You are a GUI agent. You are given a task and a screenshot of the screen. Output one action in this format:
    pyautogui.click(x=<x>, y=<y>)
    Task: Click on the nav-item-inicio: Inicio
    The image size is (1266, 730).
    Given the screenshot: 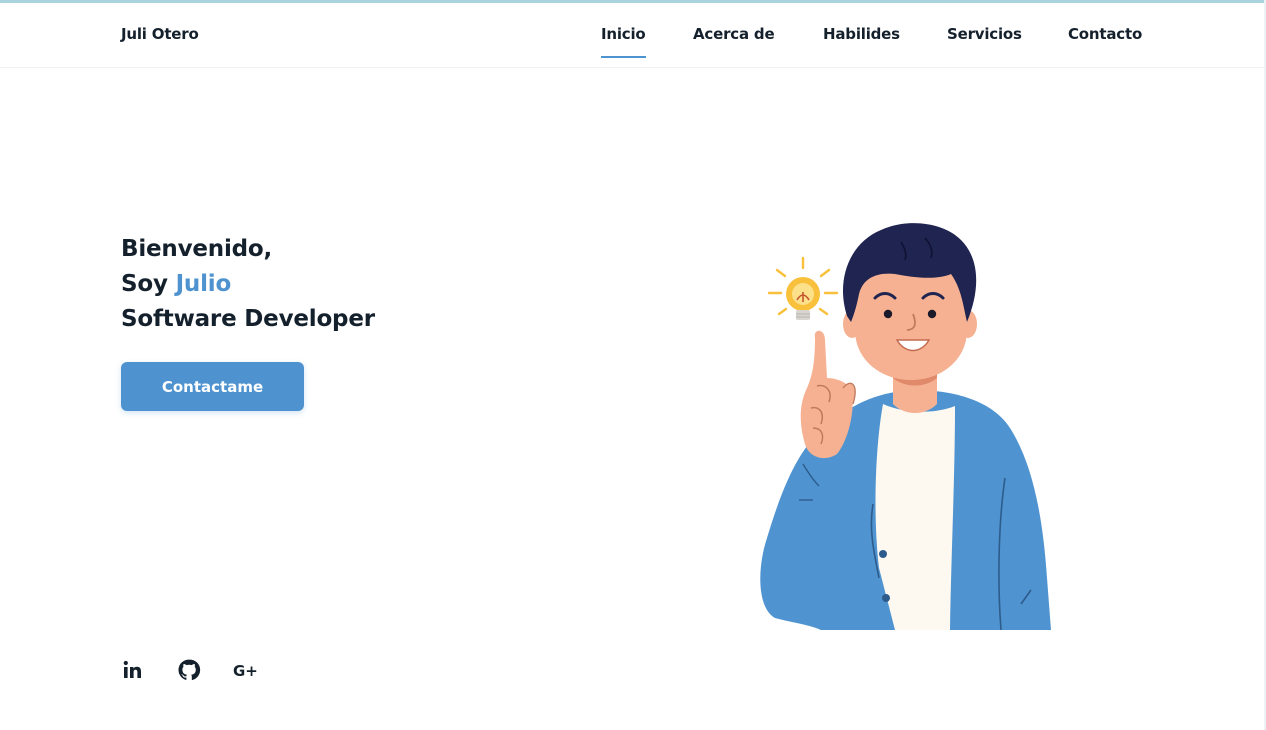 What is the action you would take?
    pyautogui.click(x=623, y=41)
    